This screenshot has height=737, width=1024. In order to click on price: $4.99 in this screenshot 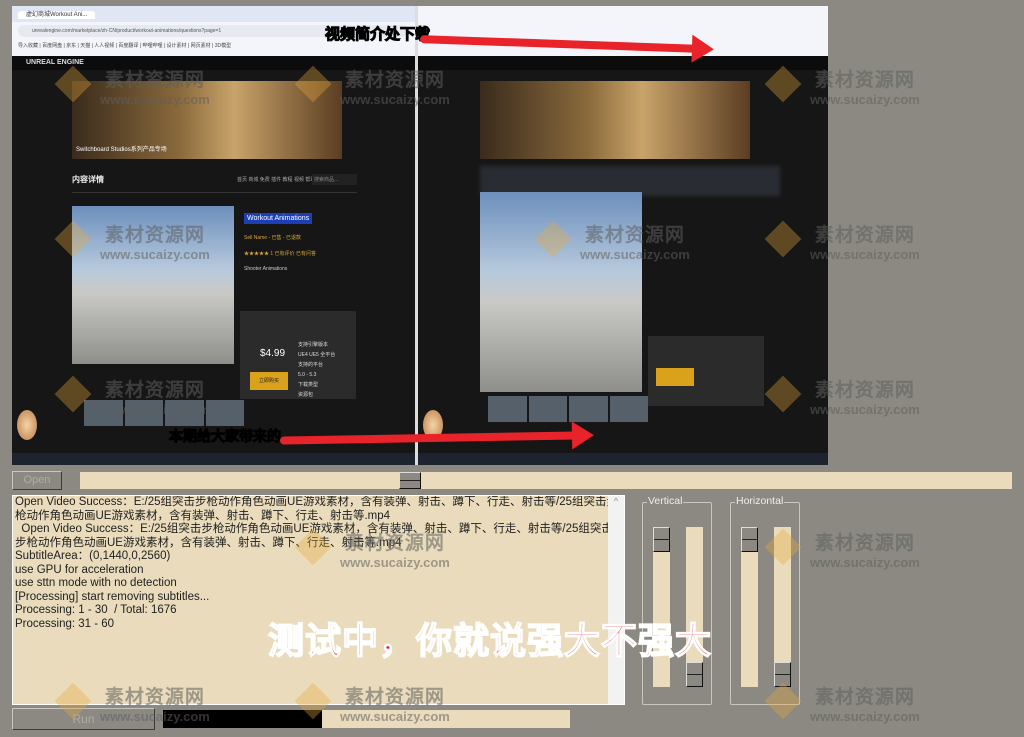, I will do `click(273, 353)`.